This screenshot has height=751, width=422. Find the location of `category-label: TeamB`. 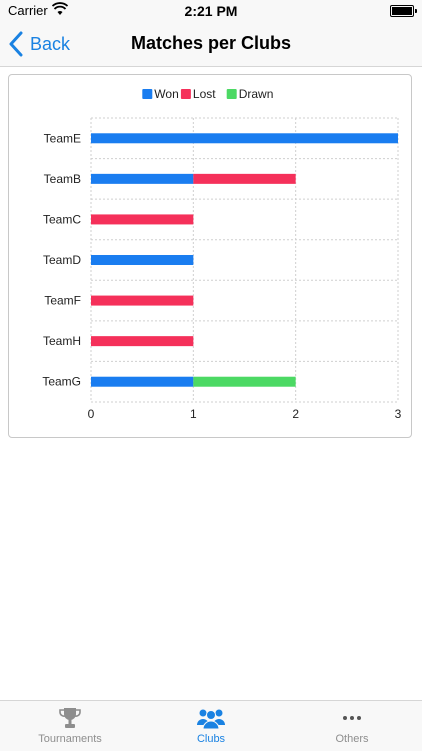

category-label: TeamB is located at coordinates (62, 179).